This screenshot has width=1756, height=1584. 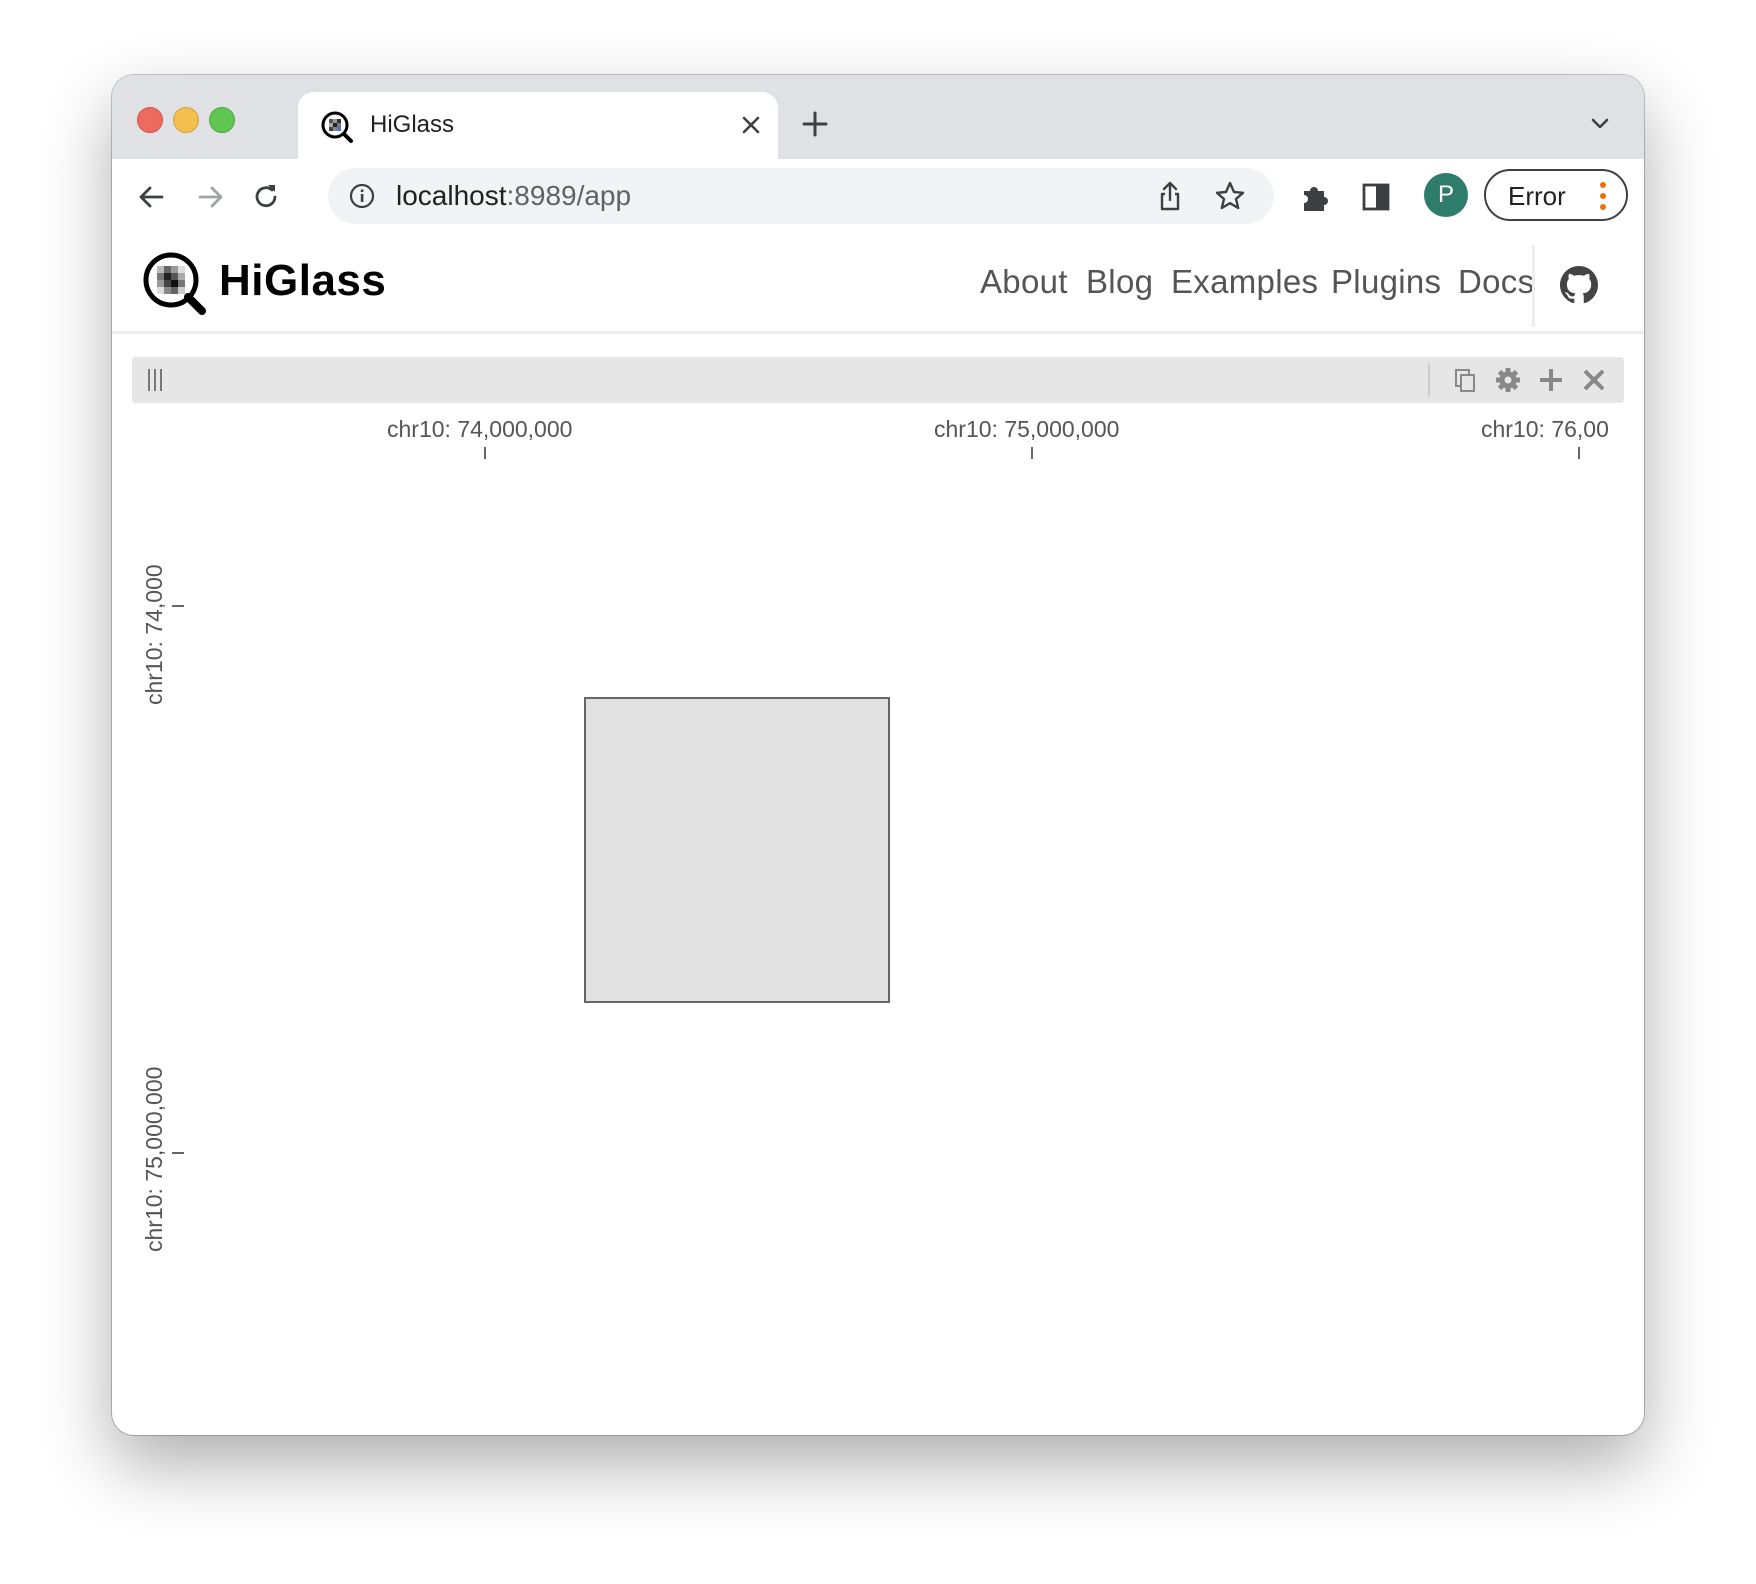 I want to click on y-axis-tick-label: chr10: 74,000, so click(x=154, y=634).